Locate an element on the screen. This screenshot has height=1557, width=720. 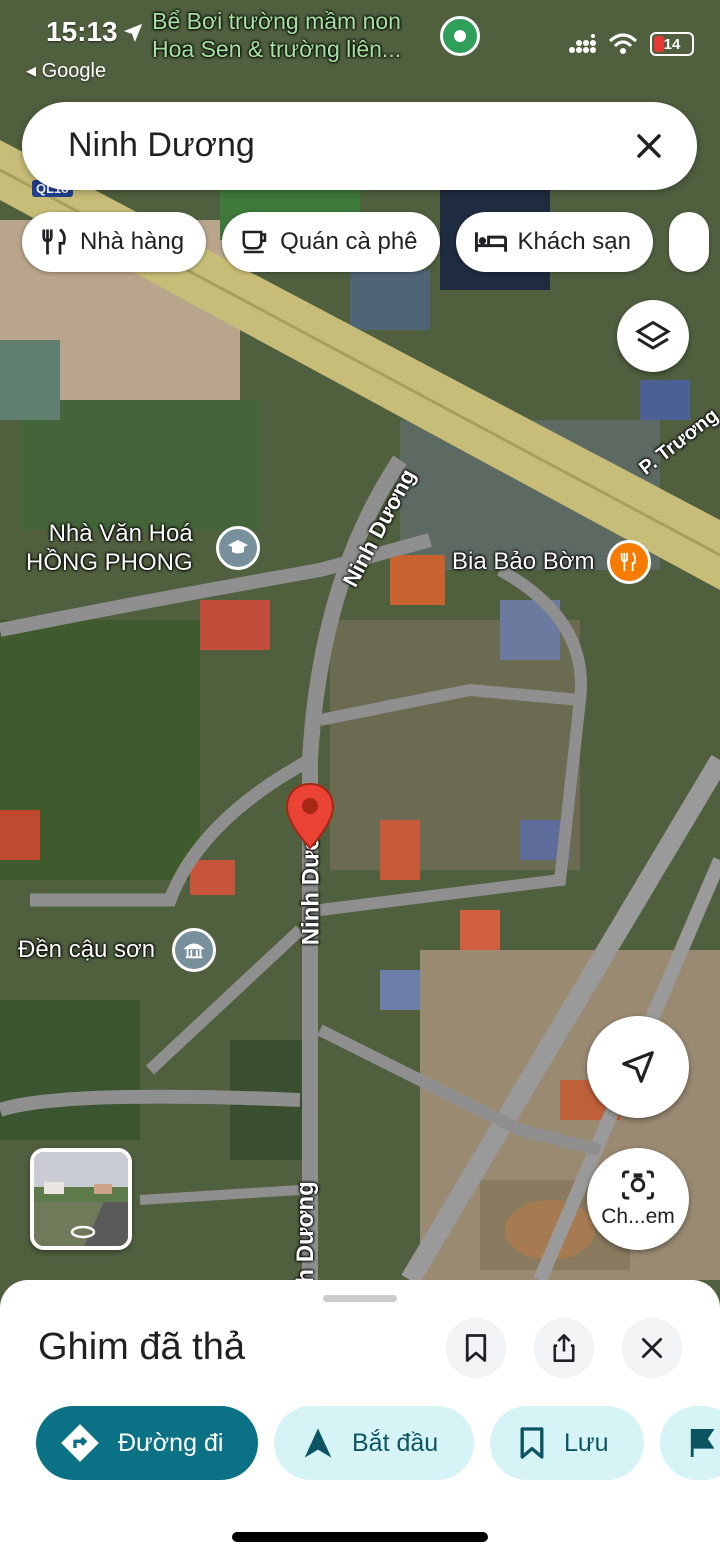
coffee-cup-icon is located at coordinates (254, 242).